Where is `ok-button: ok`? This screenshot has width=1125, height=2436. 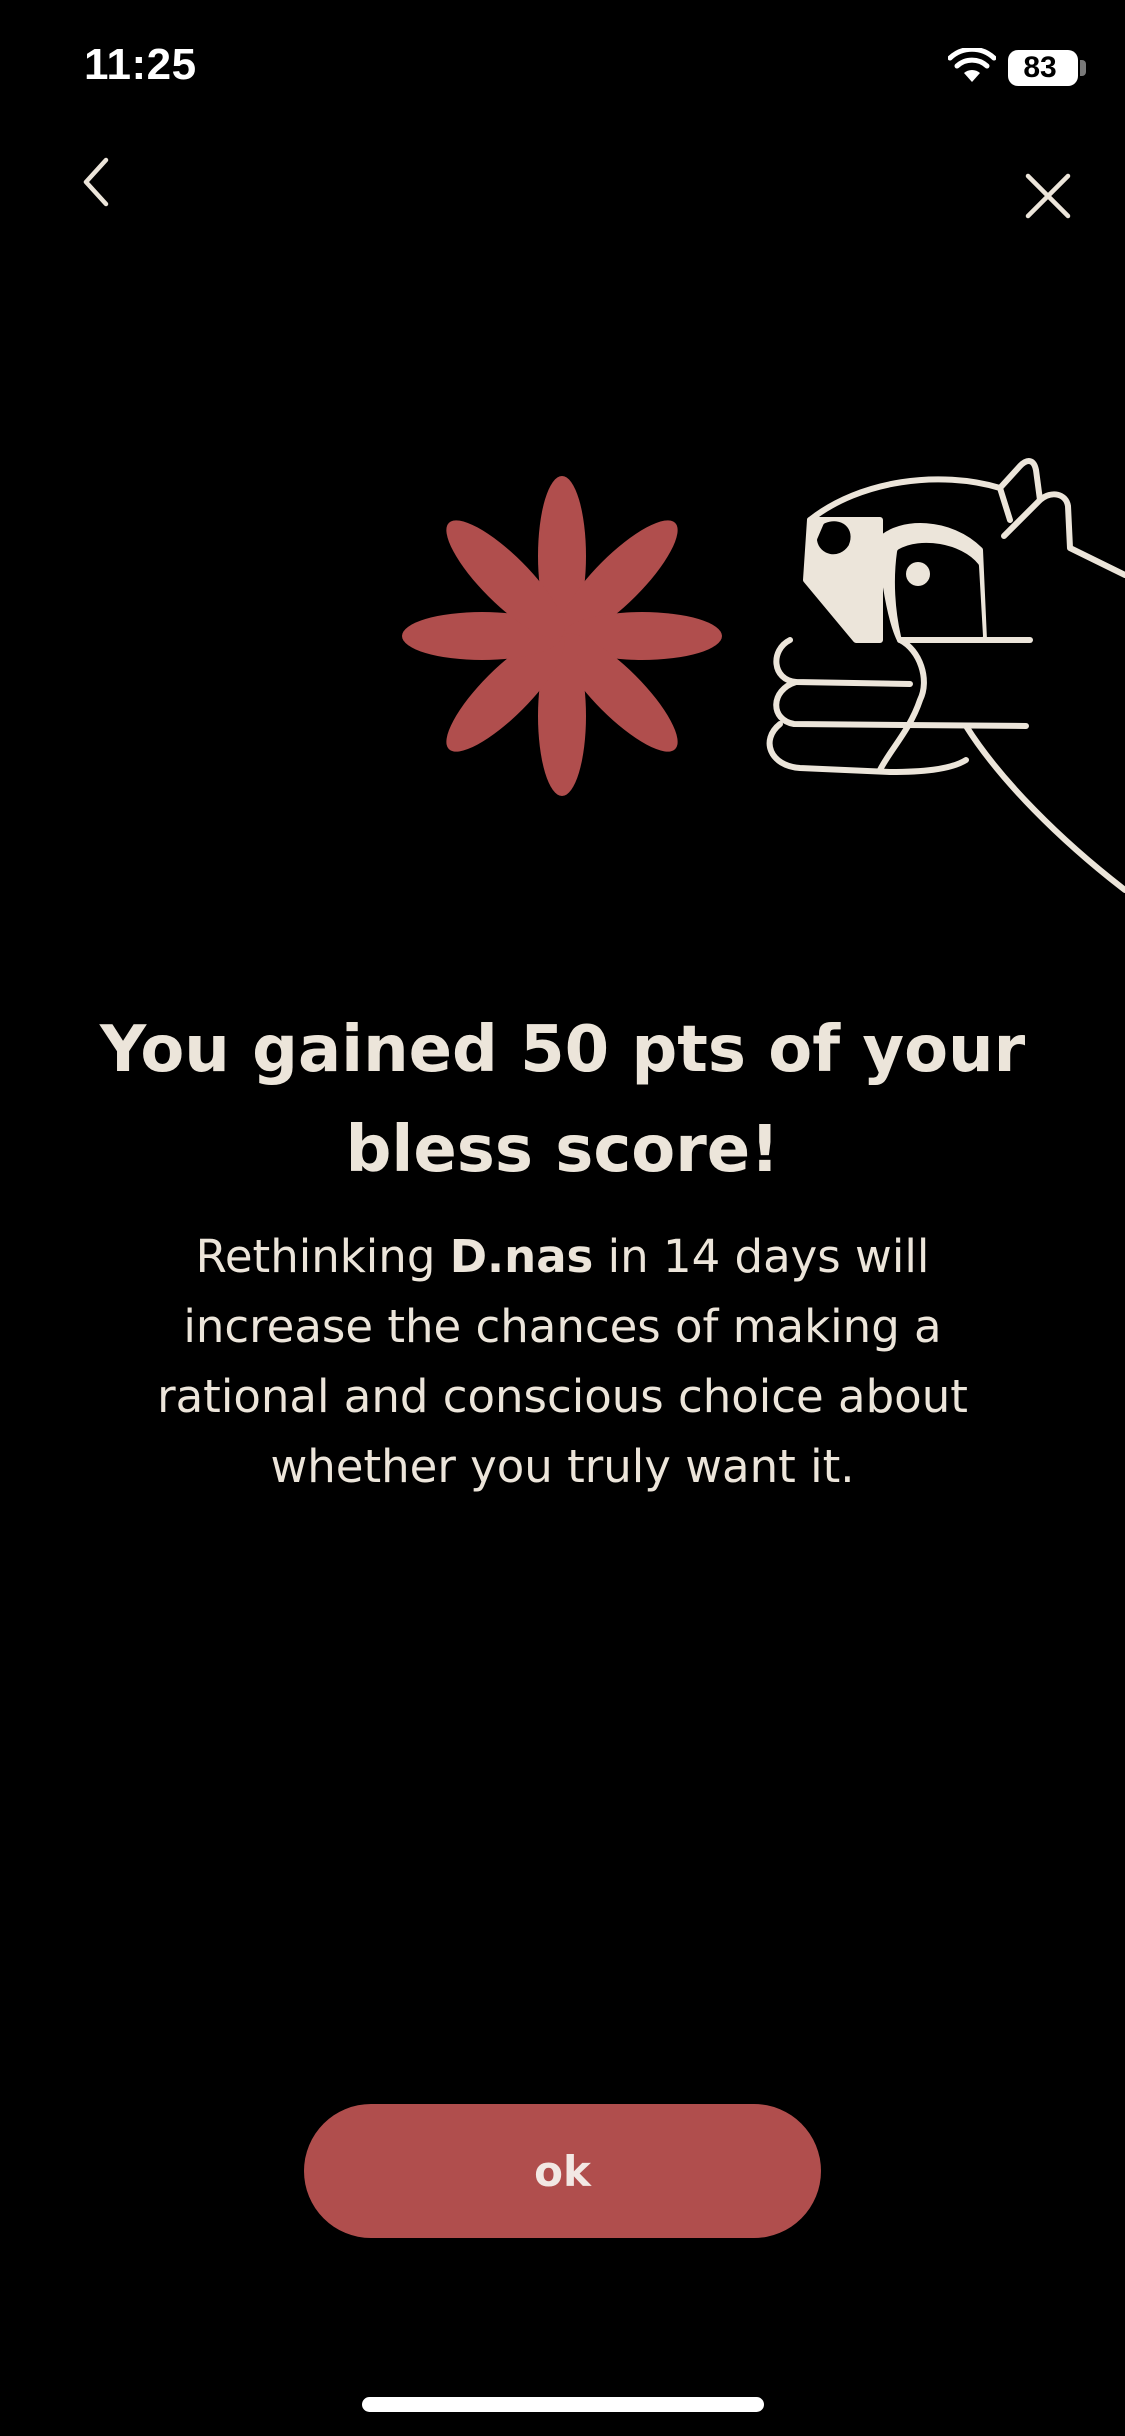
ok-button: ok is located at coordinates (562, 2171).